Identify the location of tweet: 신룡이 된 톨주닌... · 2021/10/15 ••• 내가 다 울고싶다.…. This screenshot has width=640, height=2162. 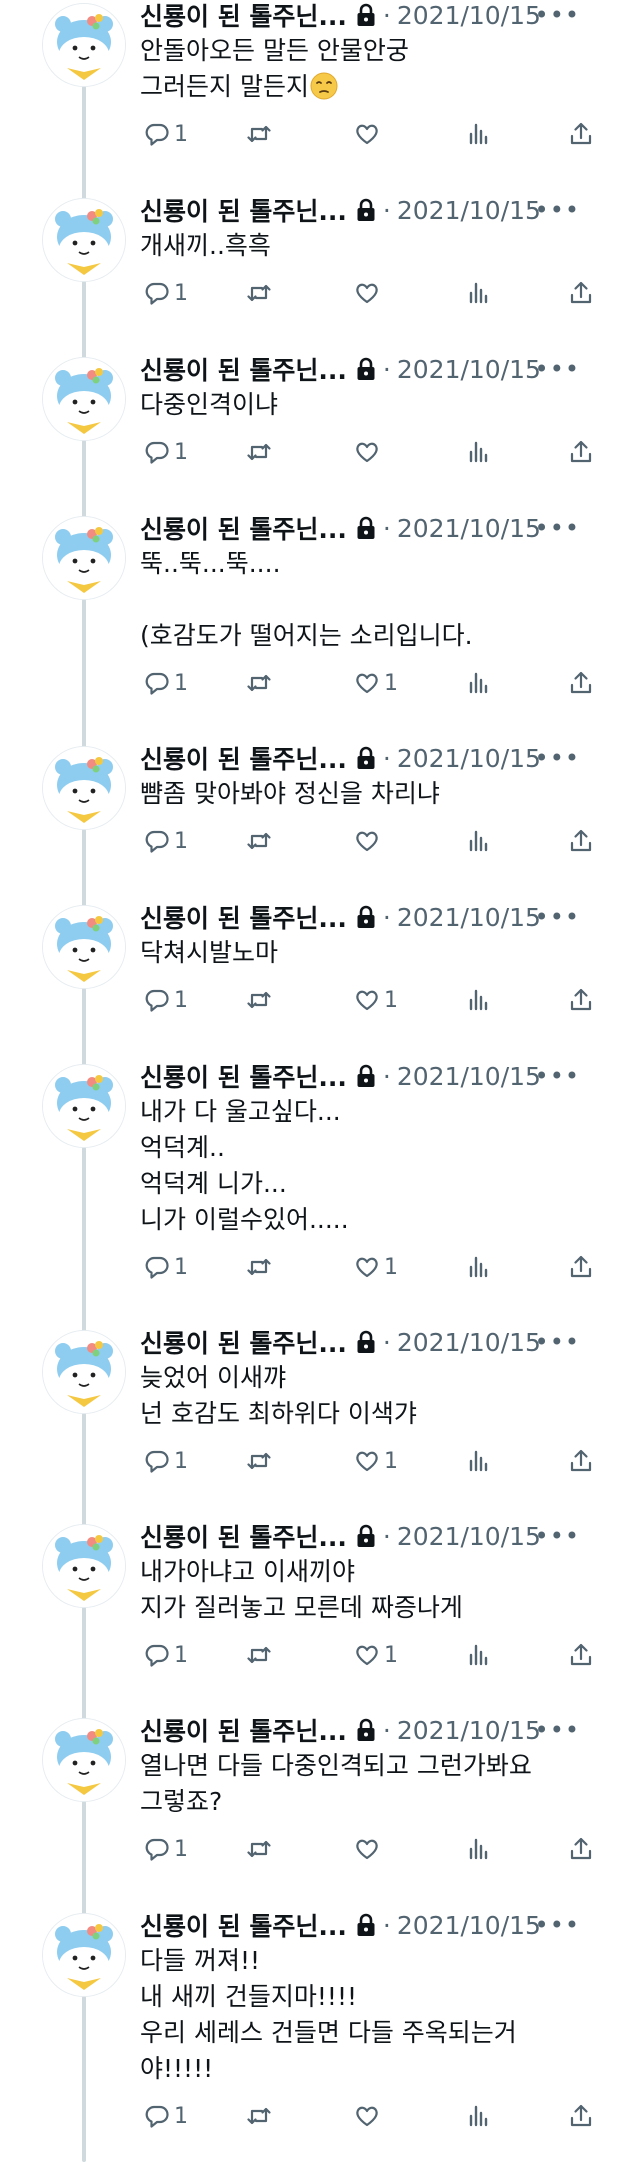
(320, 1194).